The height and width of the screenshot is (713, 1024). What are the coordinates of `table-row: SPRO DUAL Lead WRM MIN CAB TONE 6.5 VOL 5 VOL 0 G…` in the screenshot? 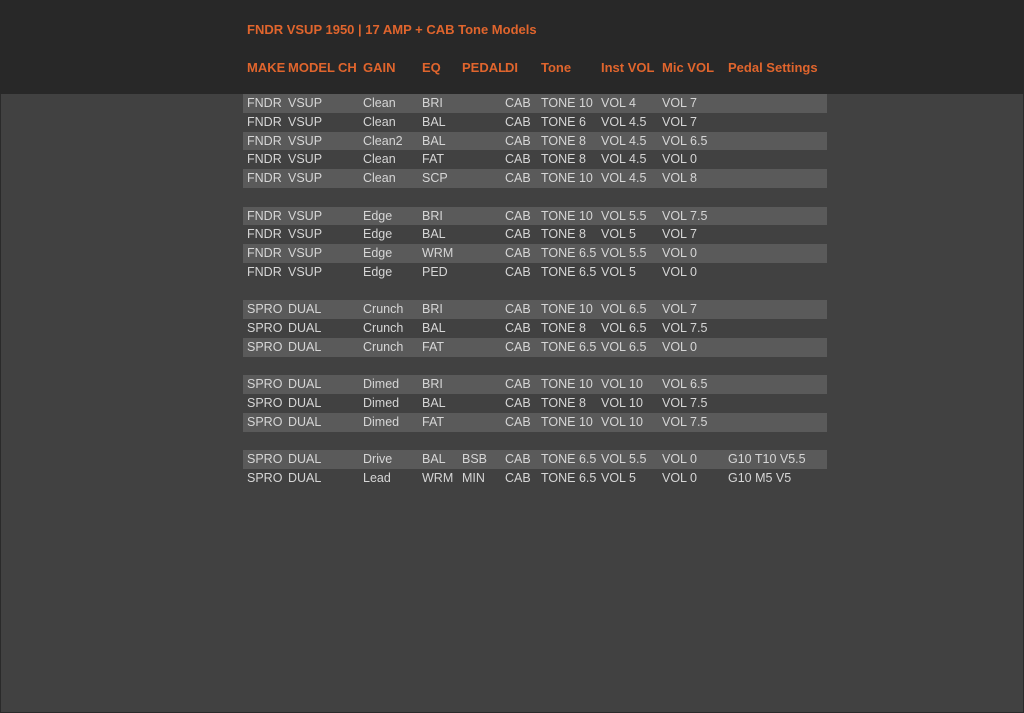 It's located at (535, 478).